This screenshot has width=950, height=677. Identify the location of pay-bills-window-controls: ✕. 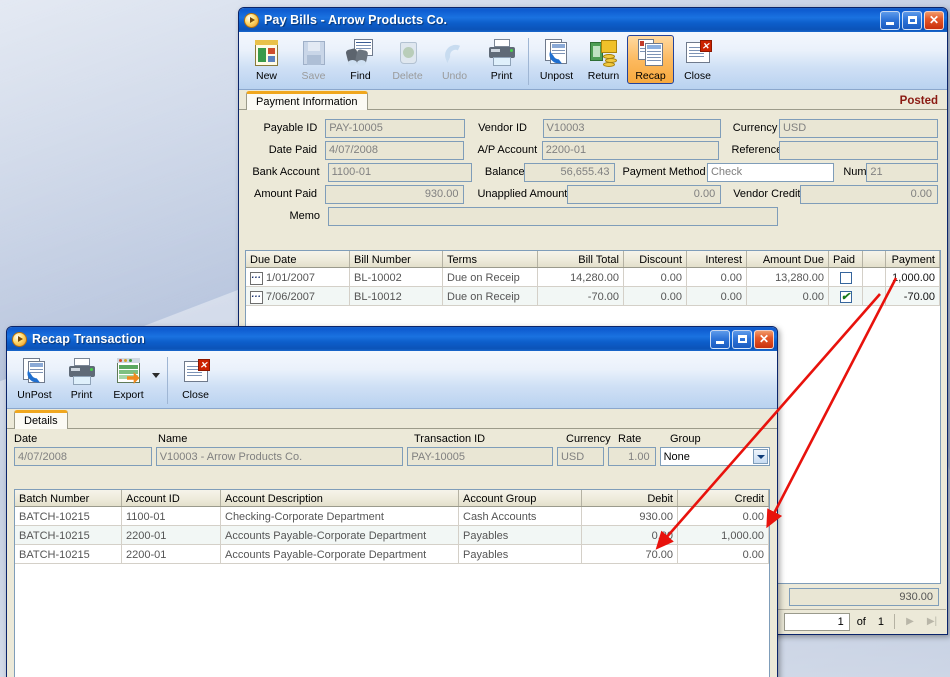
(912, 20).